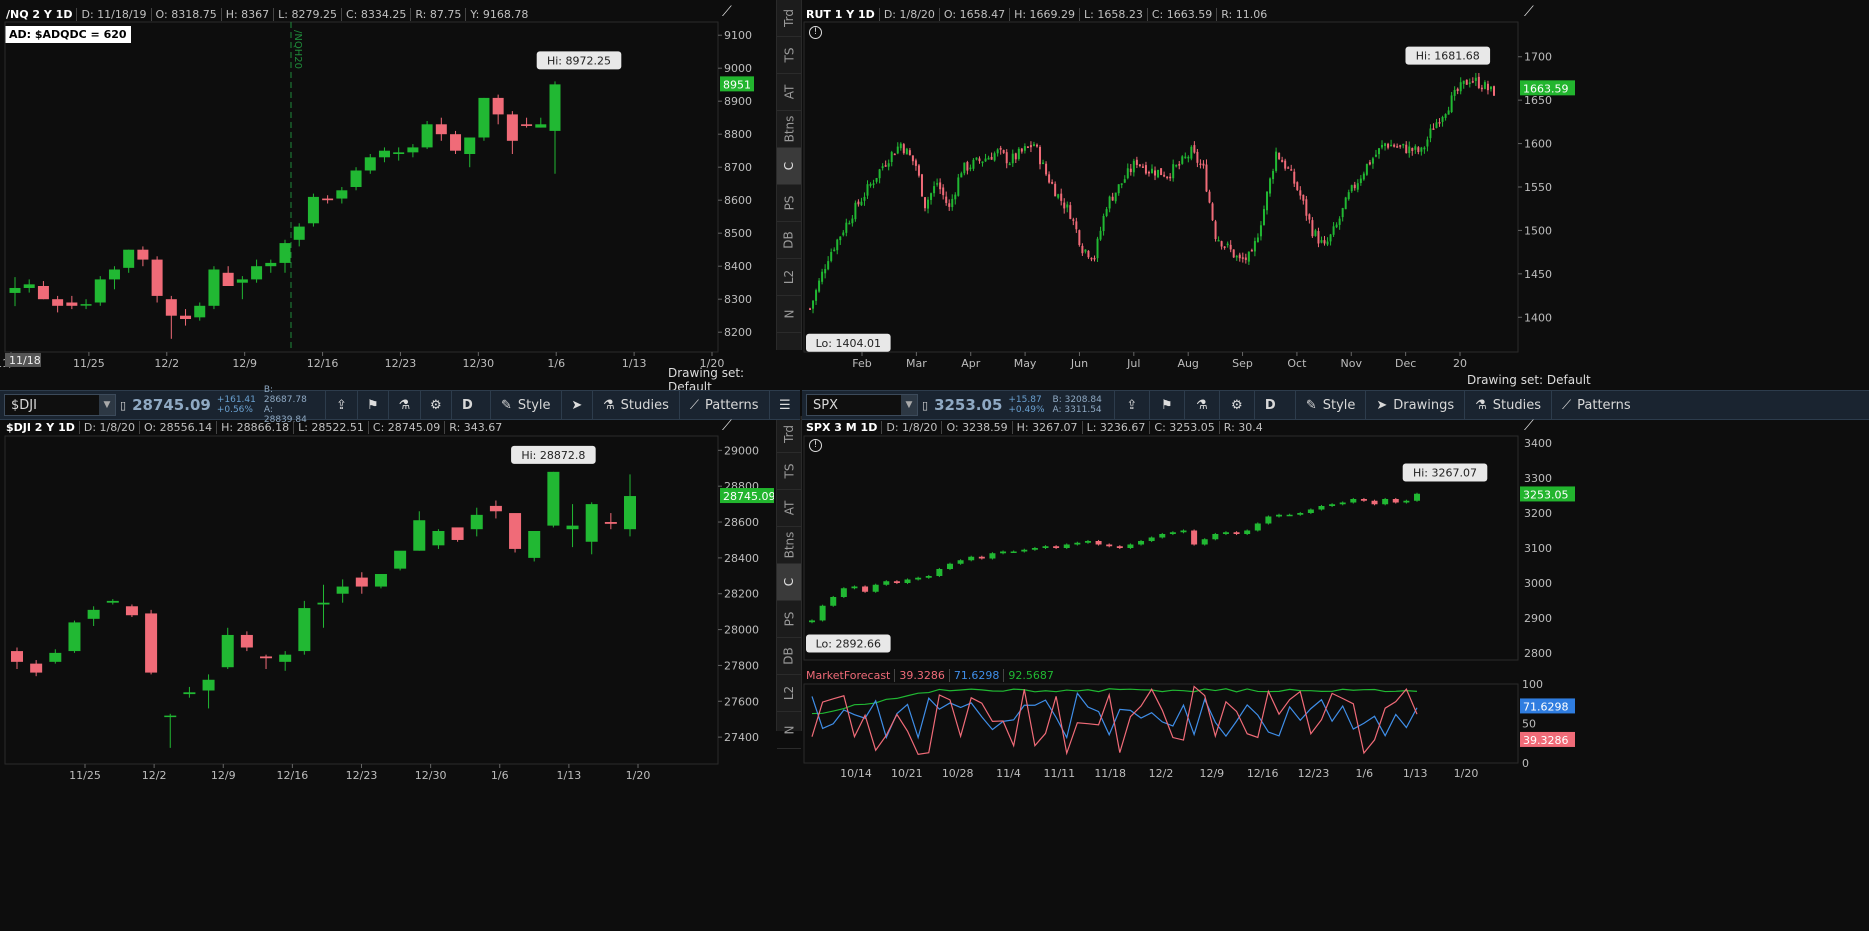  Describe the element at coordinates (921, 675) in the screenshot. I see `mf-value-red: 39.3286` at that location.